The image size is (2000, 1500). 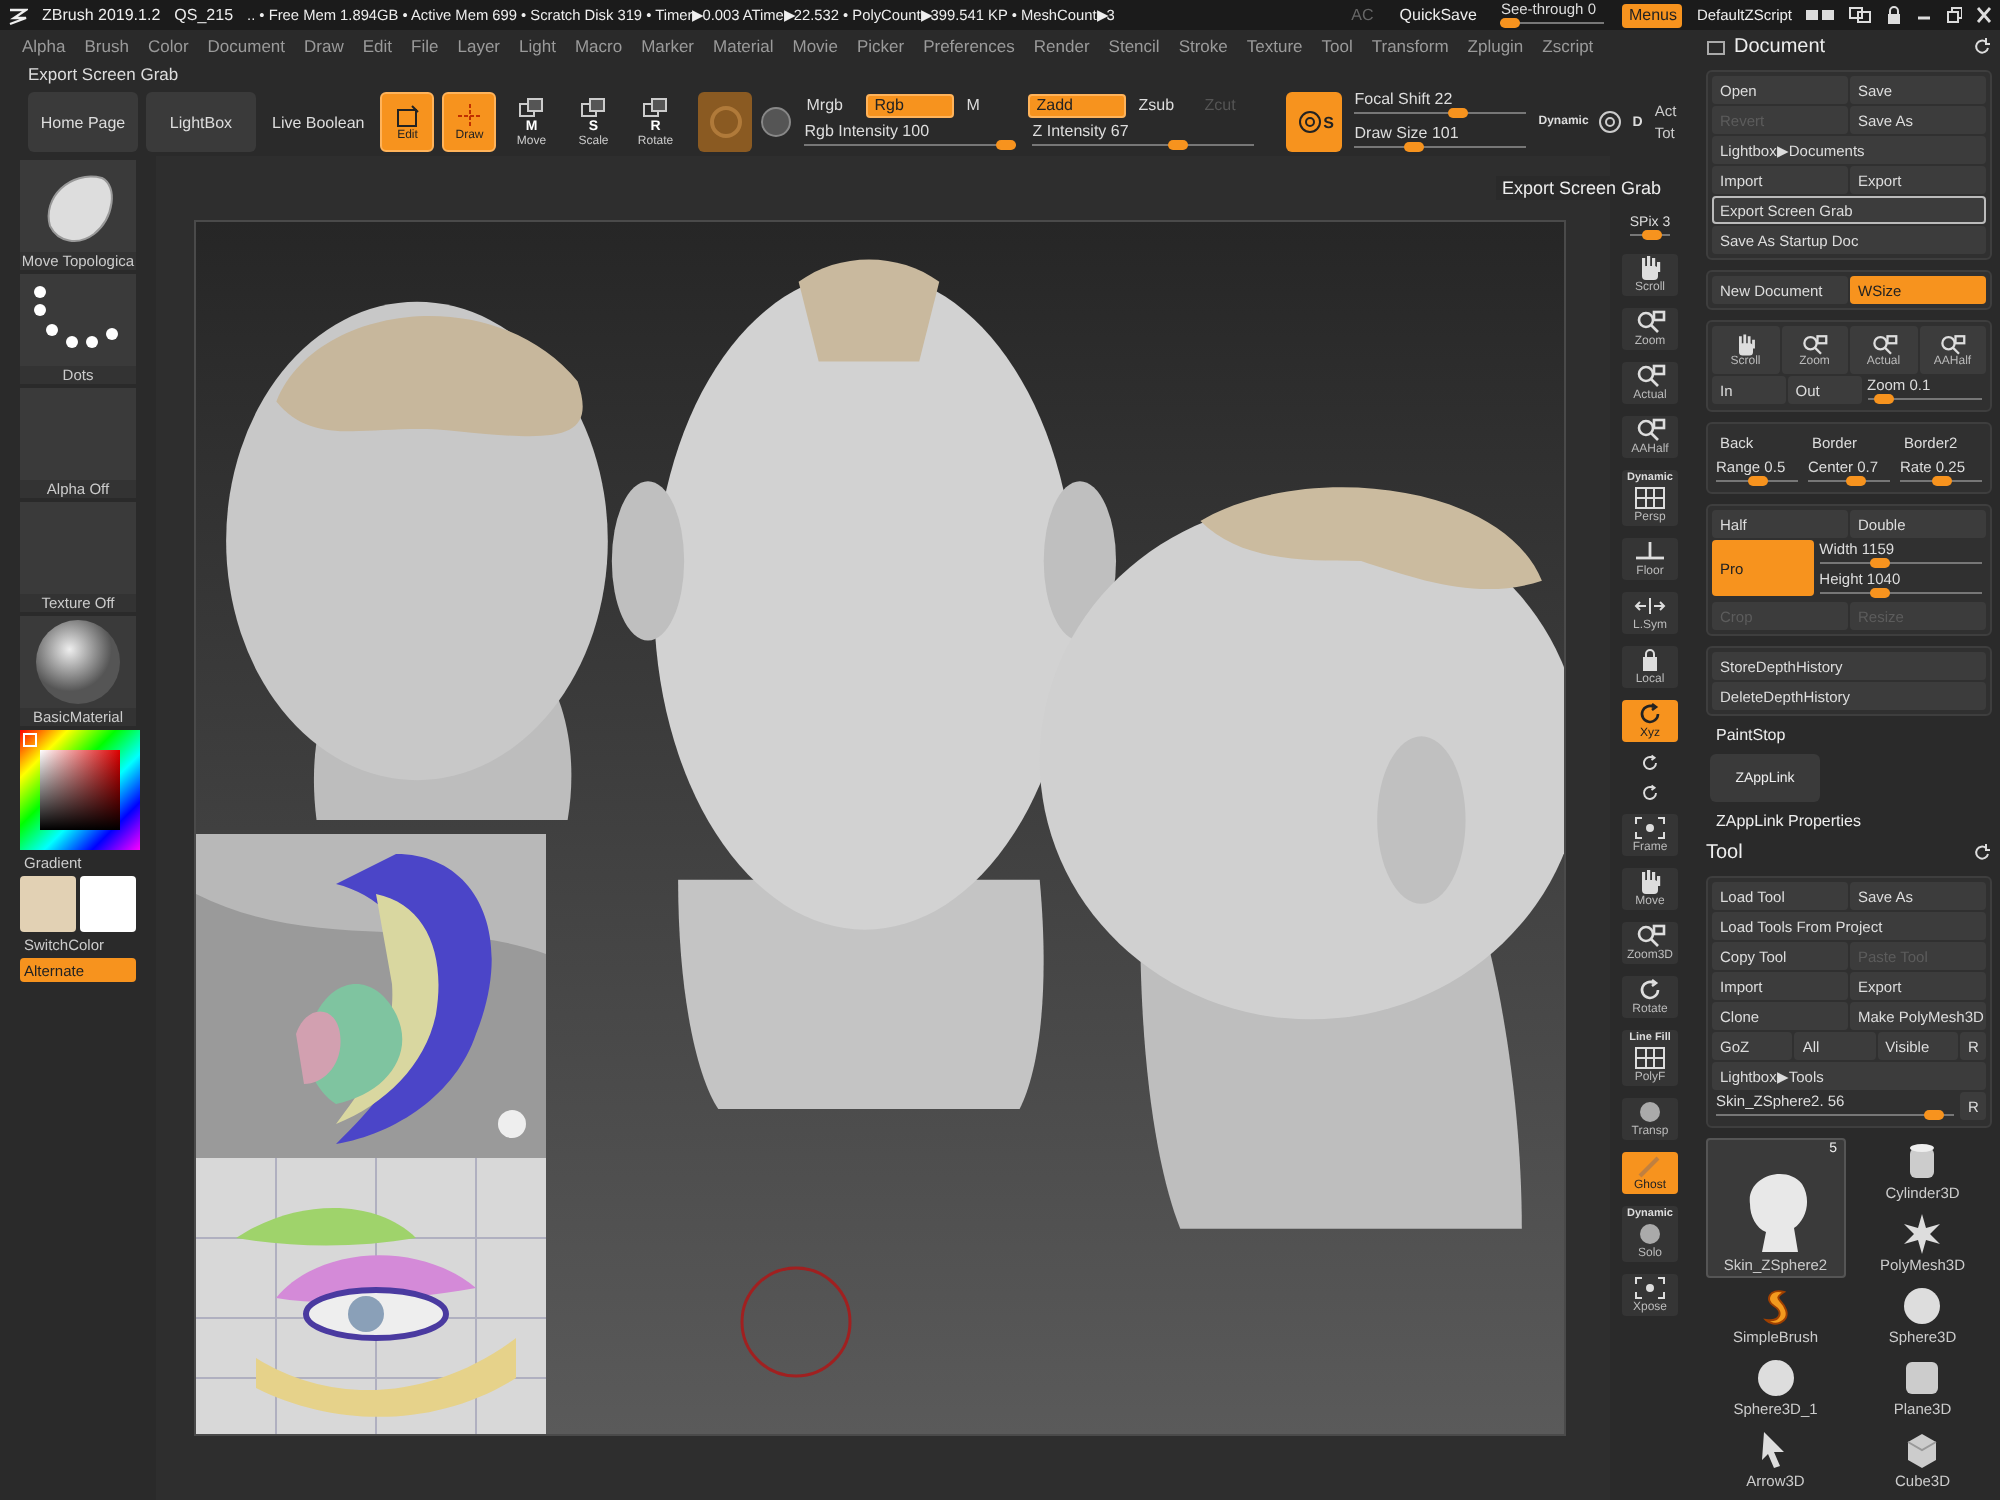 What do you see at coordinates (469, 115) in the screenshot?
I see `crosshair-icon` at bounding box center [469, 115].